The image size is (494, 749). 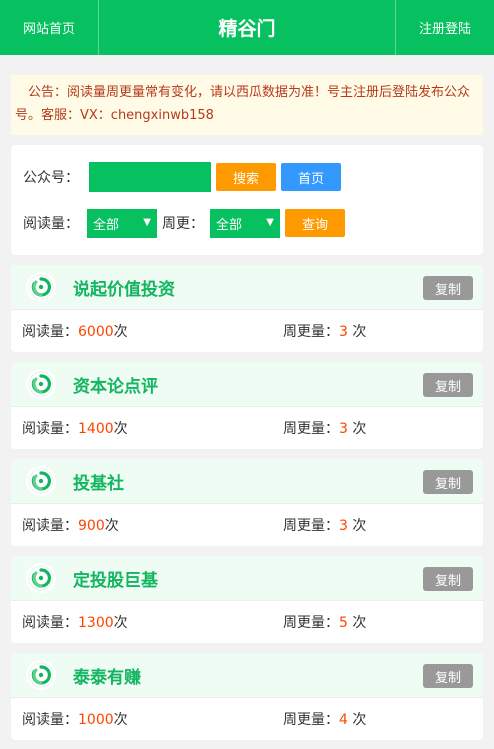 What do you see at coordinates (51, 178) in the screenshot?
I see `account-label: 公众号：` at bounding box center [51, 178].